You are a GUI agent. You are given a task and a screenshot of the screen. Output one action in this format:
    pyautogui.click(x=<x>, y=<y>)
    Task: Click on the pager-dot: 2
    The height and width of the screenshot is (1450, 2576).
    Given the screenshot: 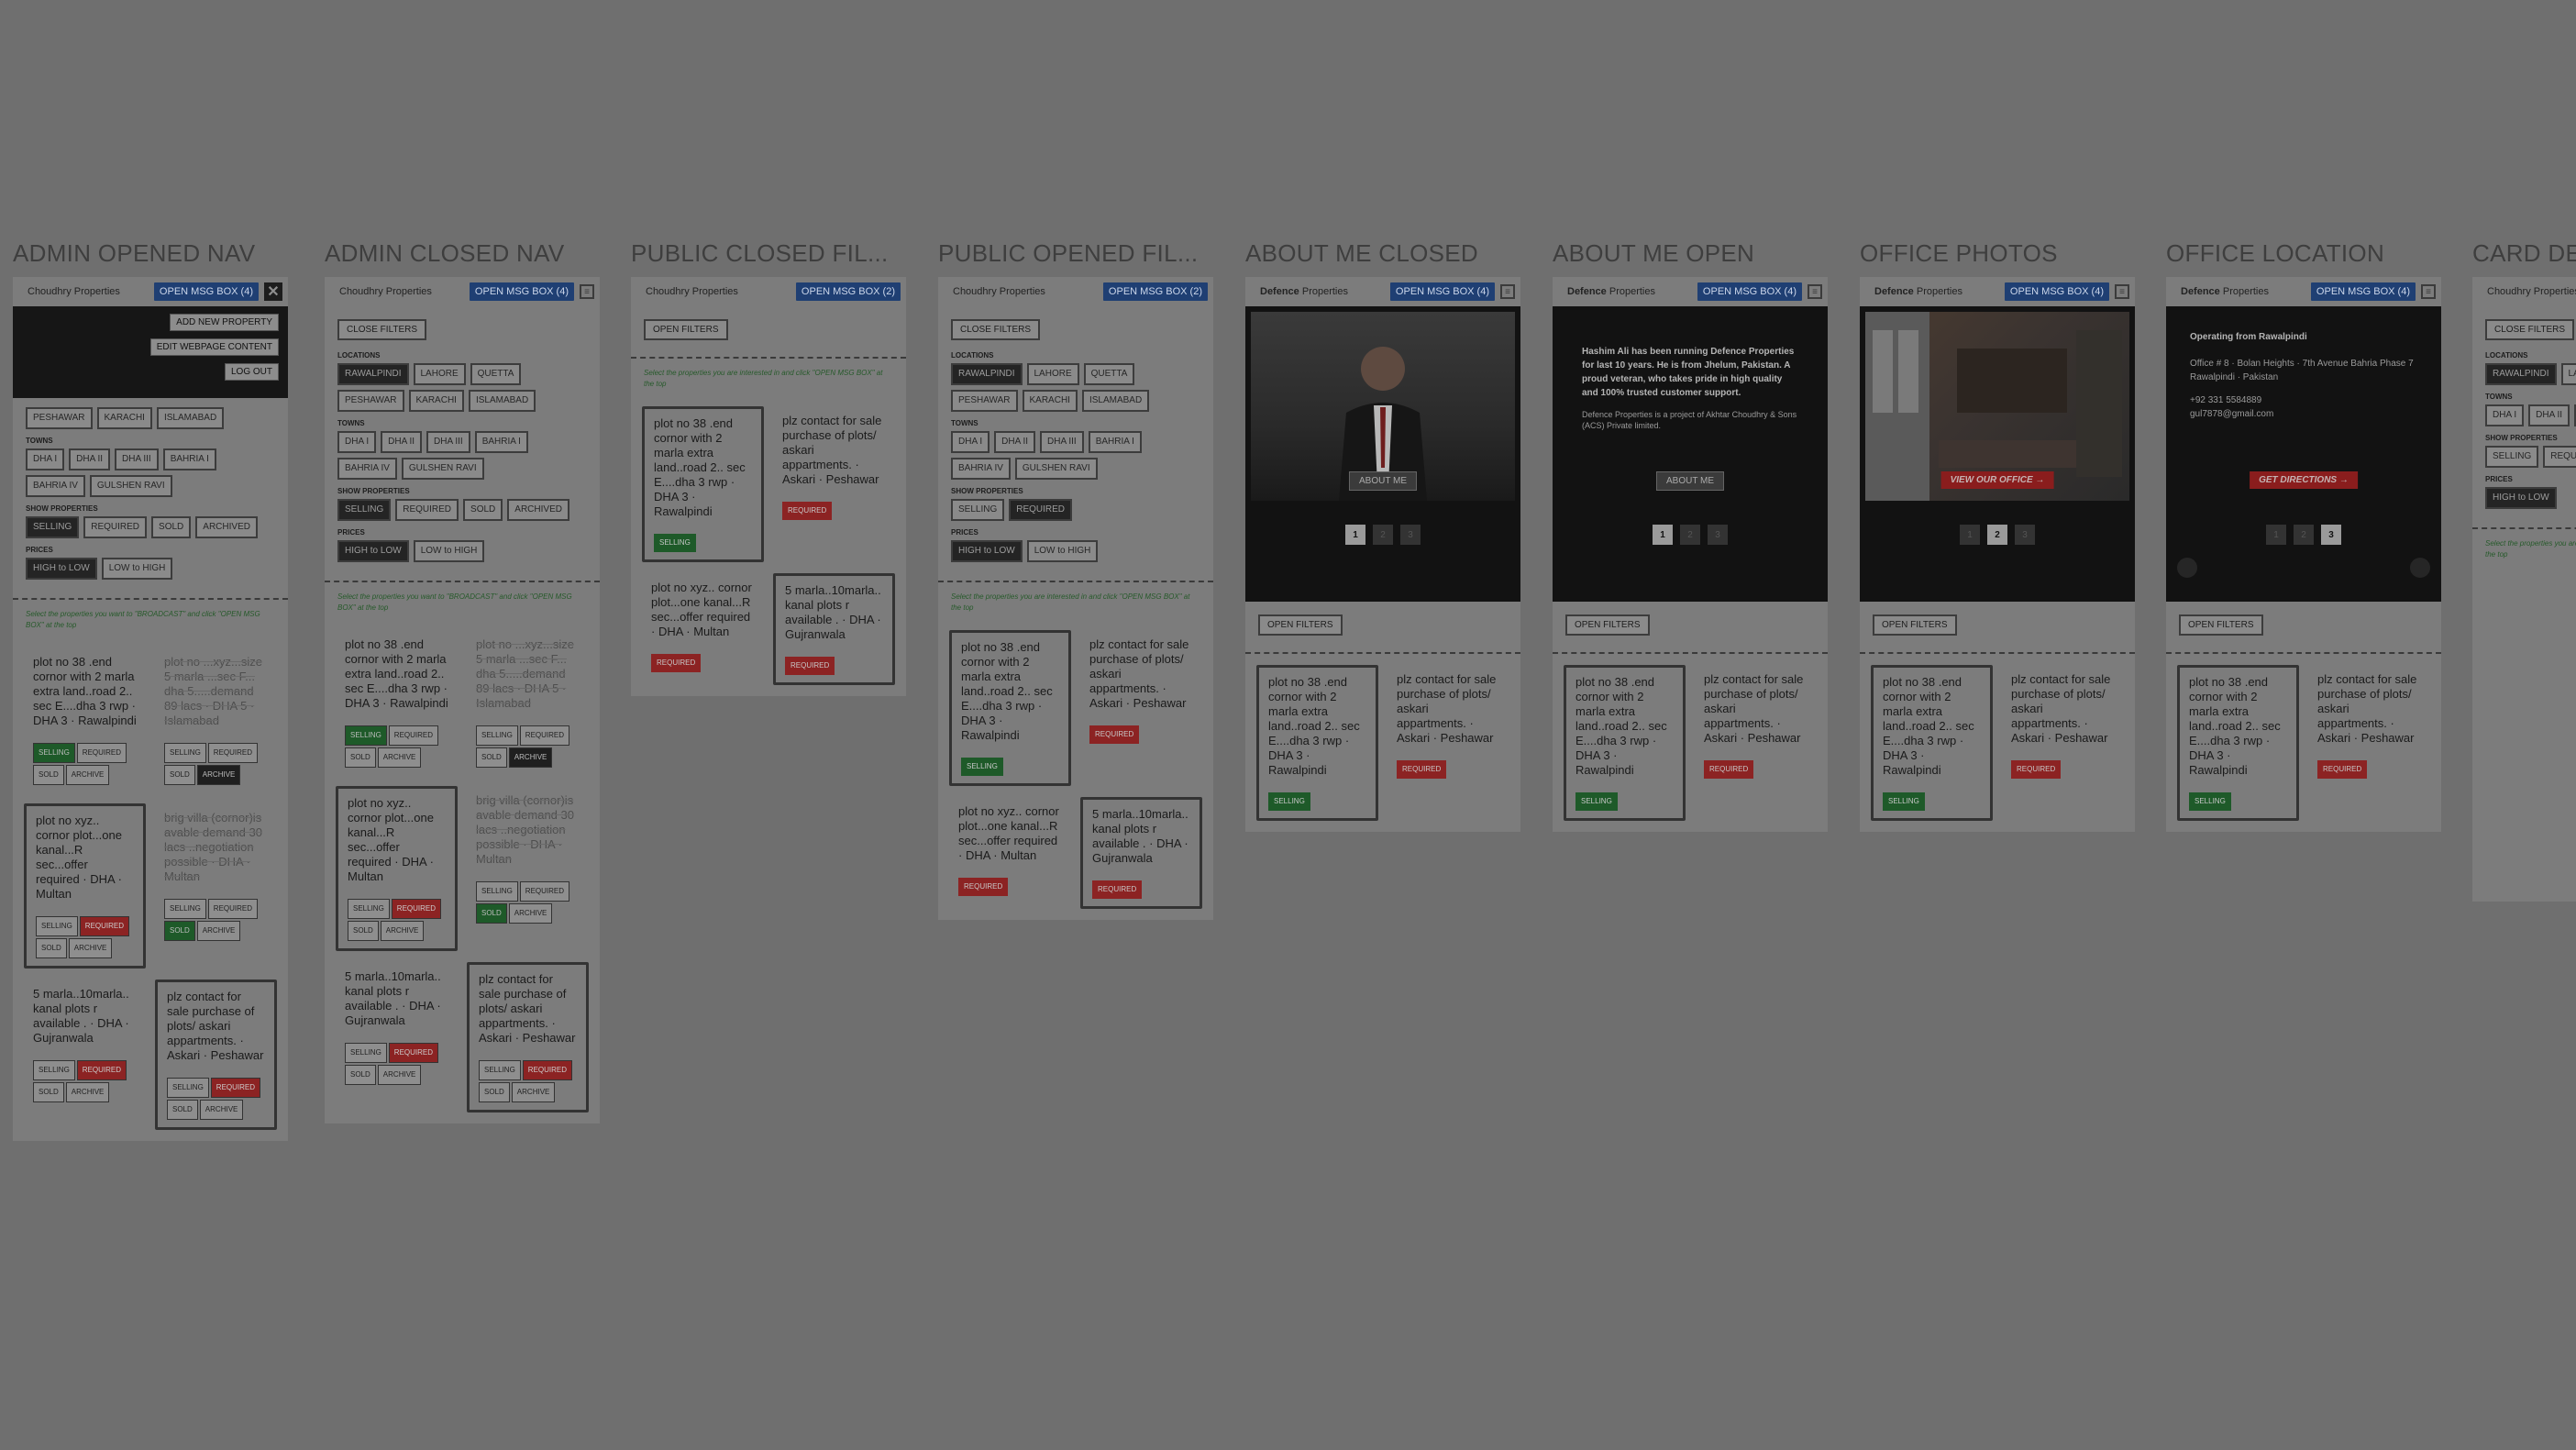 What is the action you would take?
    pyautogui.click(x=1690, y=535)
    